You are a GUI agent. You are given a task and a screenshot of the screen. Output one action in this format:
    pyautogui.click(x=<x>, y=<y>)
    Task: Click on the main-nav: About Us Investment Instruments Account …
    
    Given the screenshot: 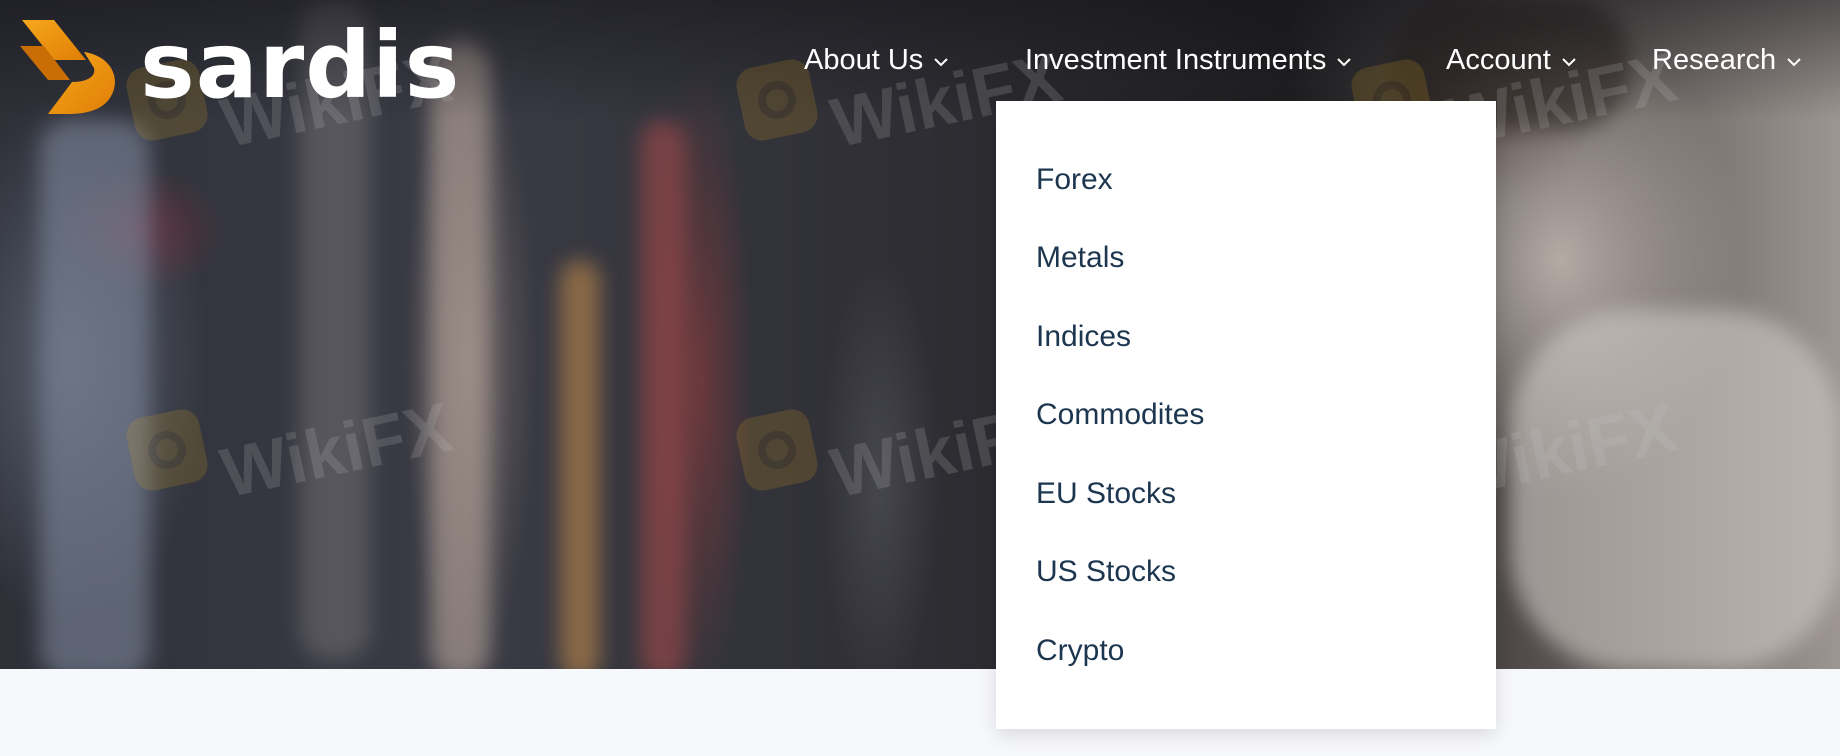 What is the action you would take?
    pyautogui.click(x=920, y=60)
    